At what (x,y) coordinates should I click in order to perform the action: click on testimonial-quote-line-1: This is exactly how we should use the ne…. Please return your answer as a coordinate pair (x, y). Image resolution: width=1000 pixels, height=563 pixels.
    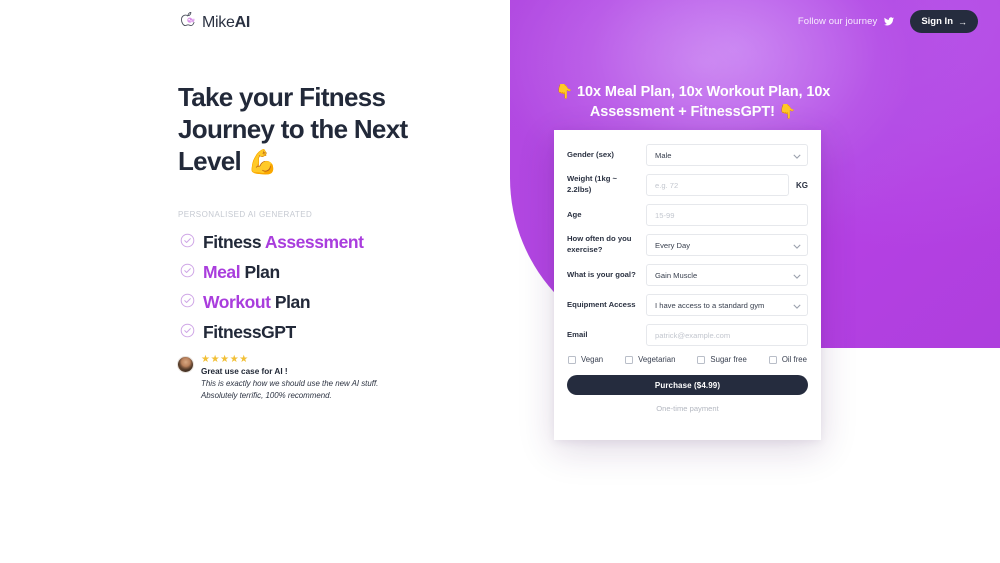
    Looking at the image, I should click on (290, 383).